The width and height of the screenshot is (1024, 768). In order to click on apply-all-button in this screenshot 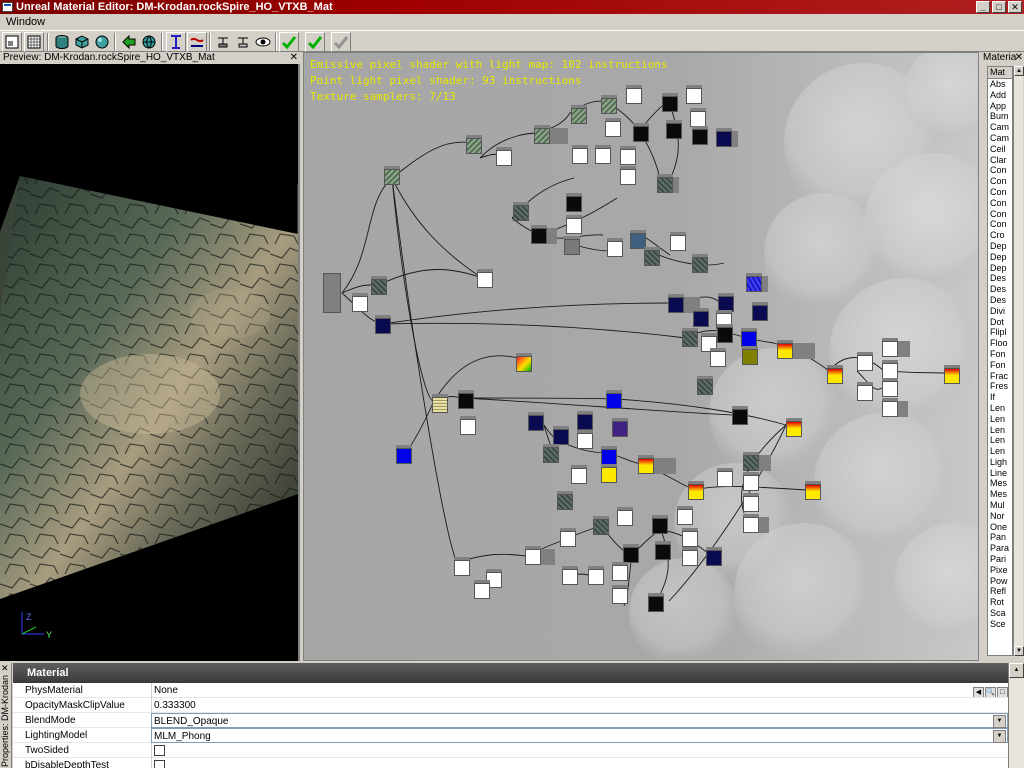, I will do `click(315, 42)`.